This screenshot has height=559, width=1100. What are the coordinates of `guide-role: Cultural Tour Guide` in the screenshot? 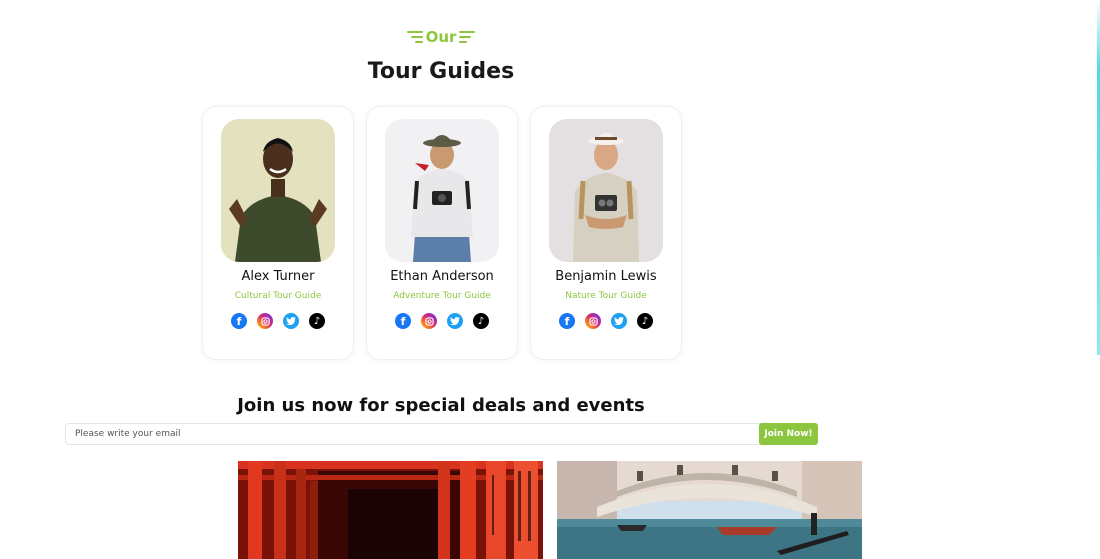 It's located at (278, 296).